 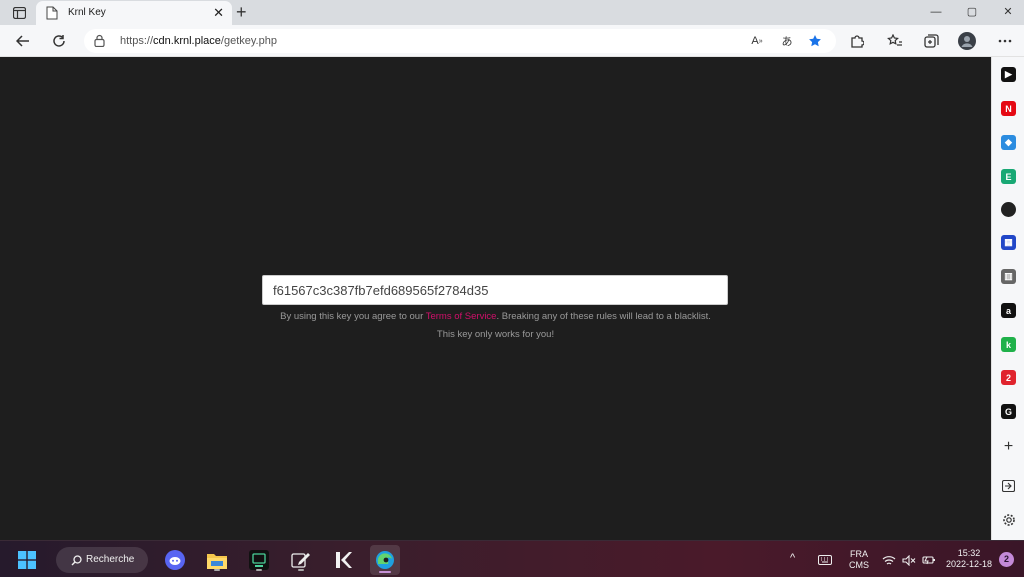 I want to click on language-indicator: FRA CMS, so click(x=859, y=560).